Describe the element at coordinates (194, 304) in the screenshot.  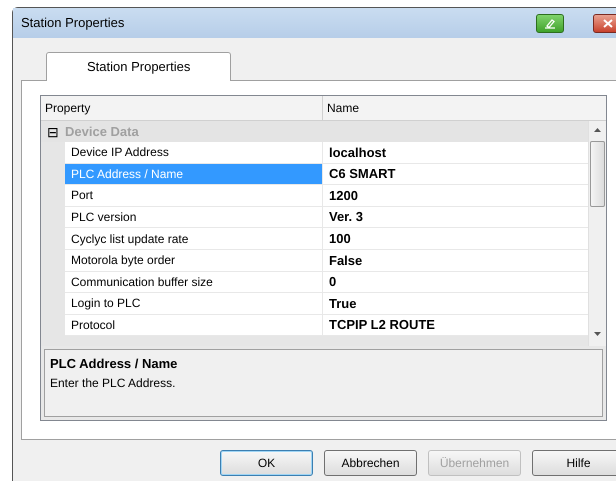
I see `property-name: Login to PLC` at that location.